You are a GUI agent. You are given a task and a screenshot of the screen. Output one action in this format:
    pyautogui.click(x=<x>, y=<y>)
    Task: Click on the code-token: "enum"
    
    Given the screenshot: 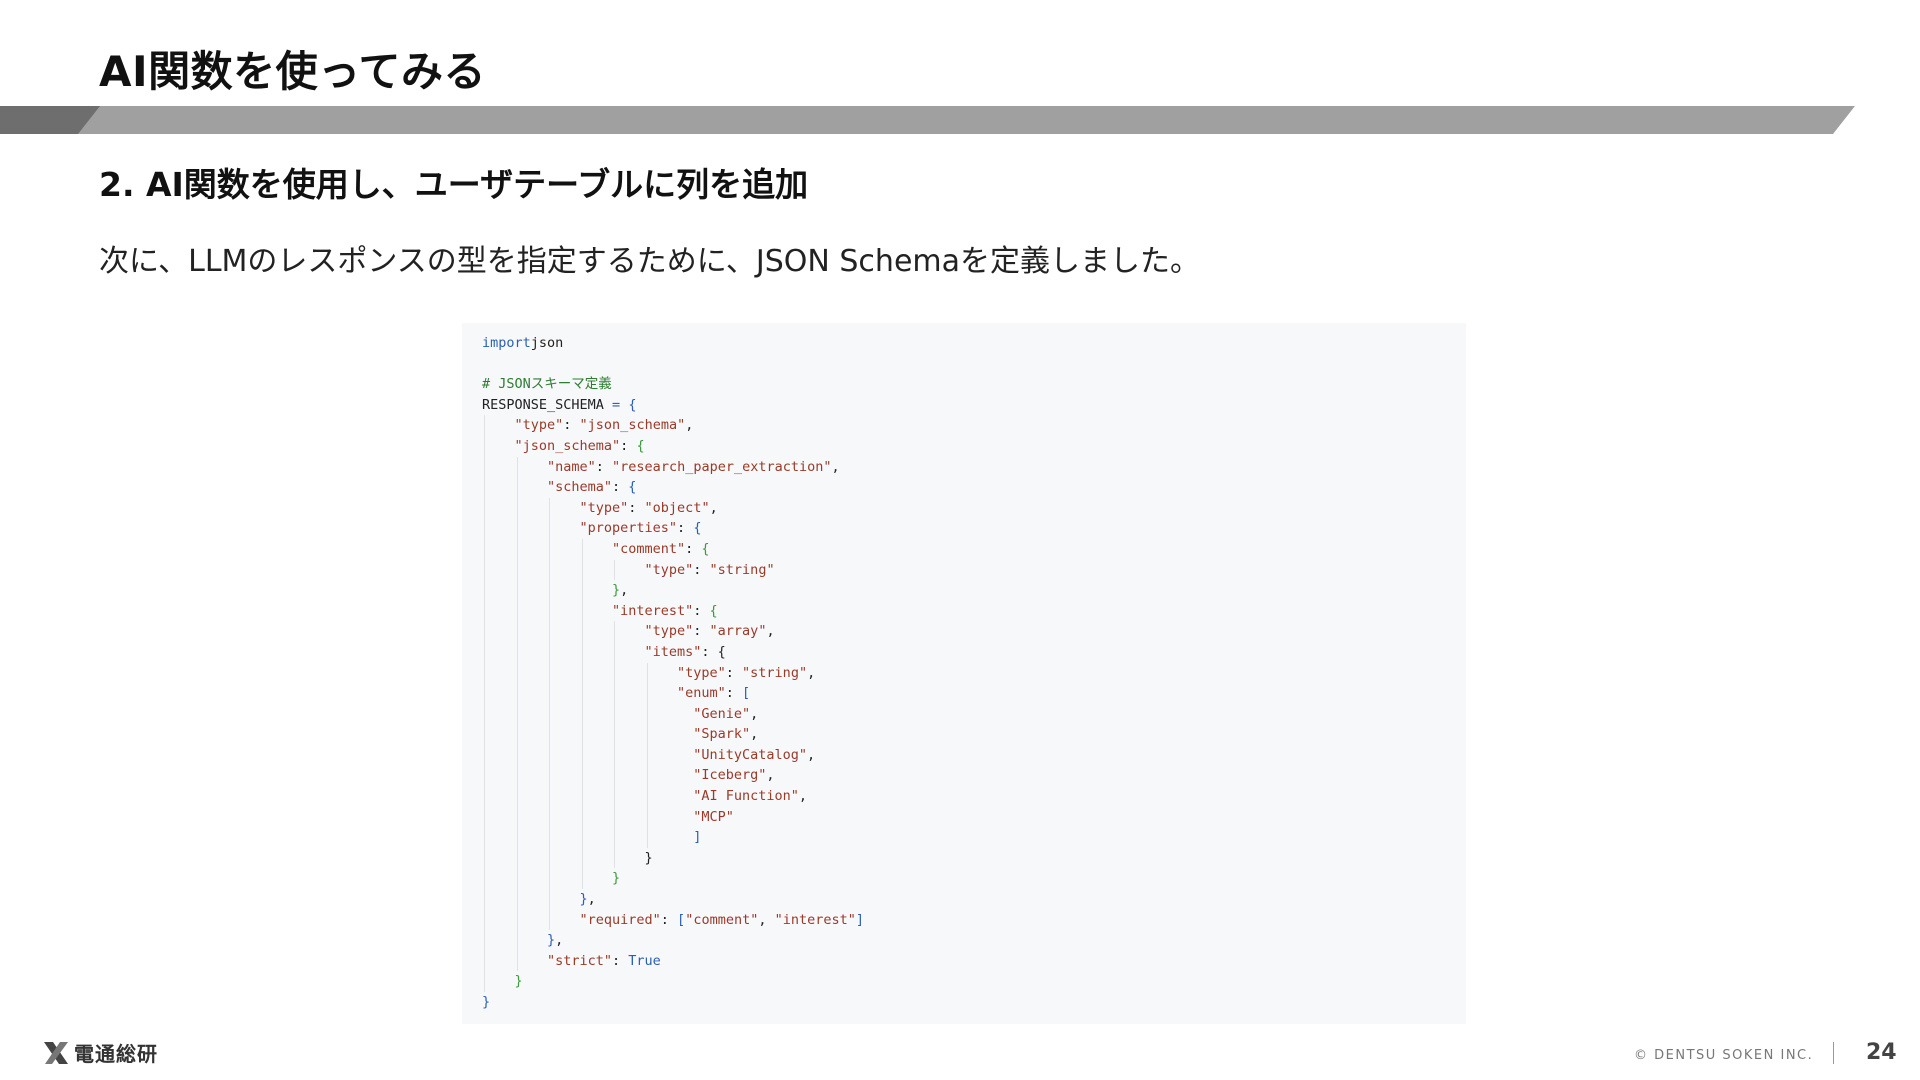 What is the action you would take?
    pyautogui.click(x=701, y=693)
    